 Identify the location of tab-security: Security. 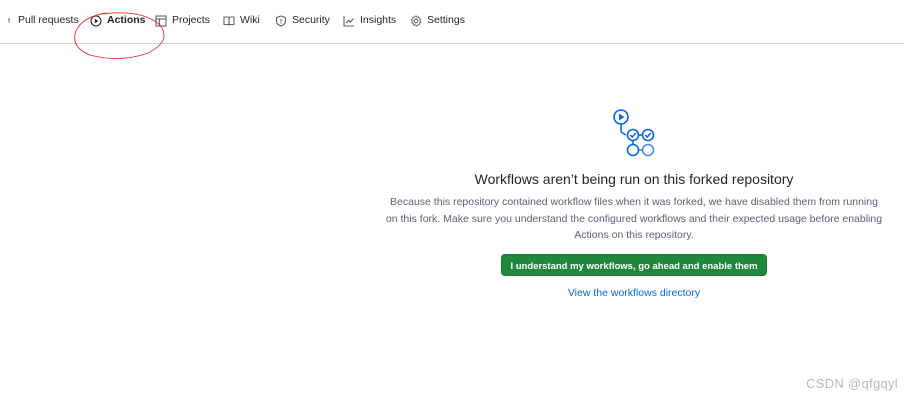
(302, 28).